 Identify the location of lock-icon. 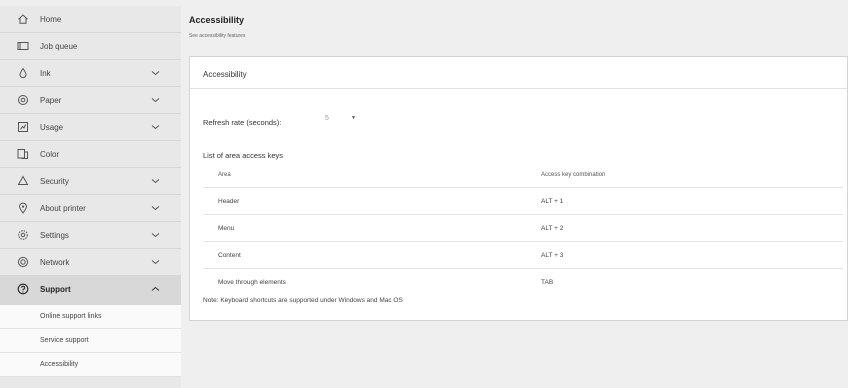
(23, 181).